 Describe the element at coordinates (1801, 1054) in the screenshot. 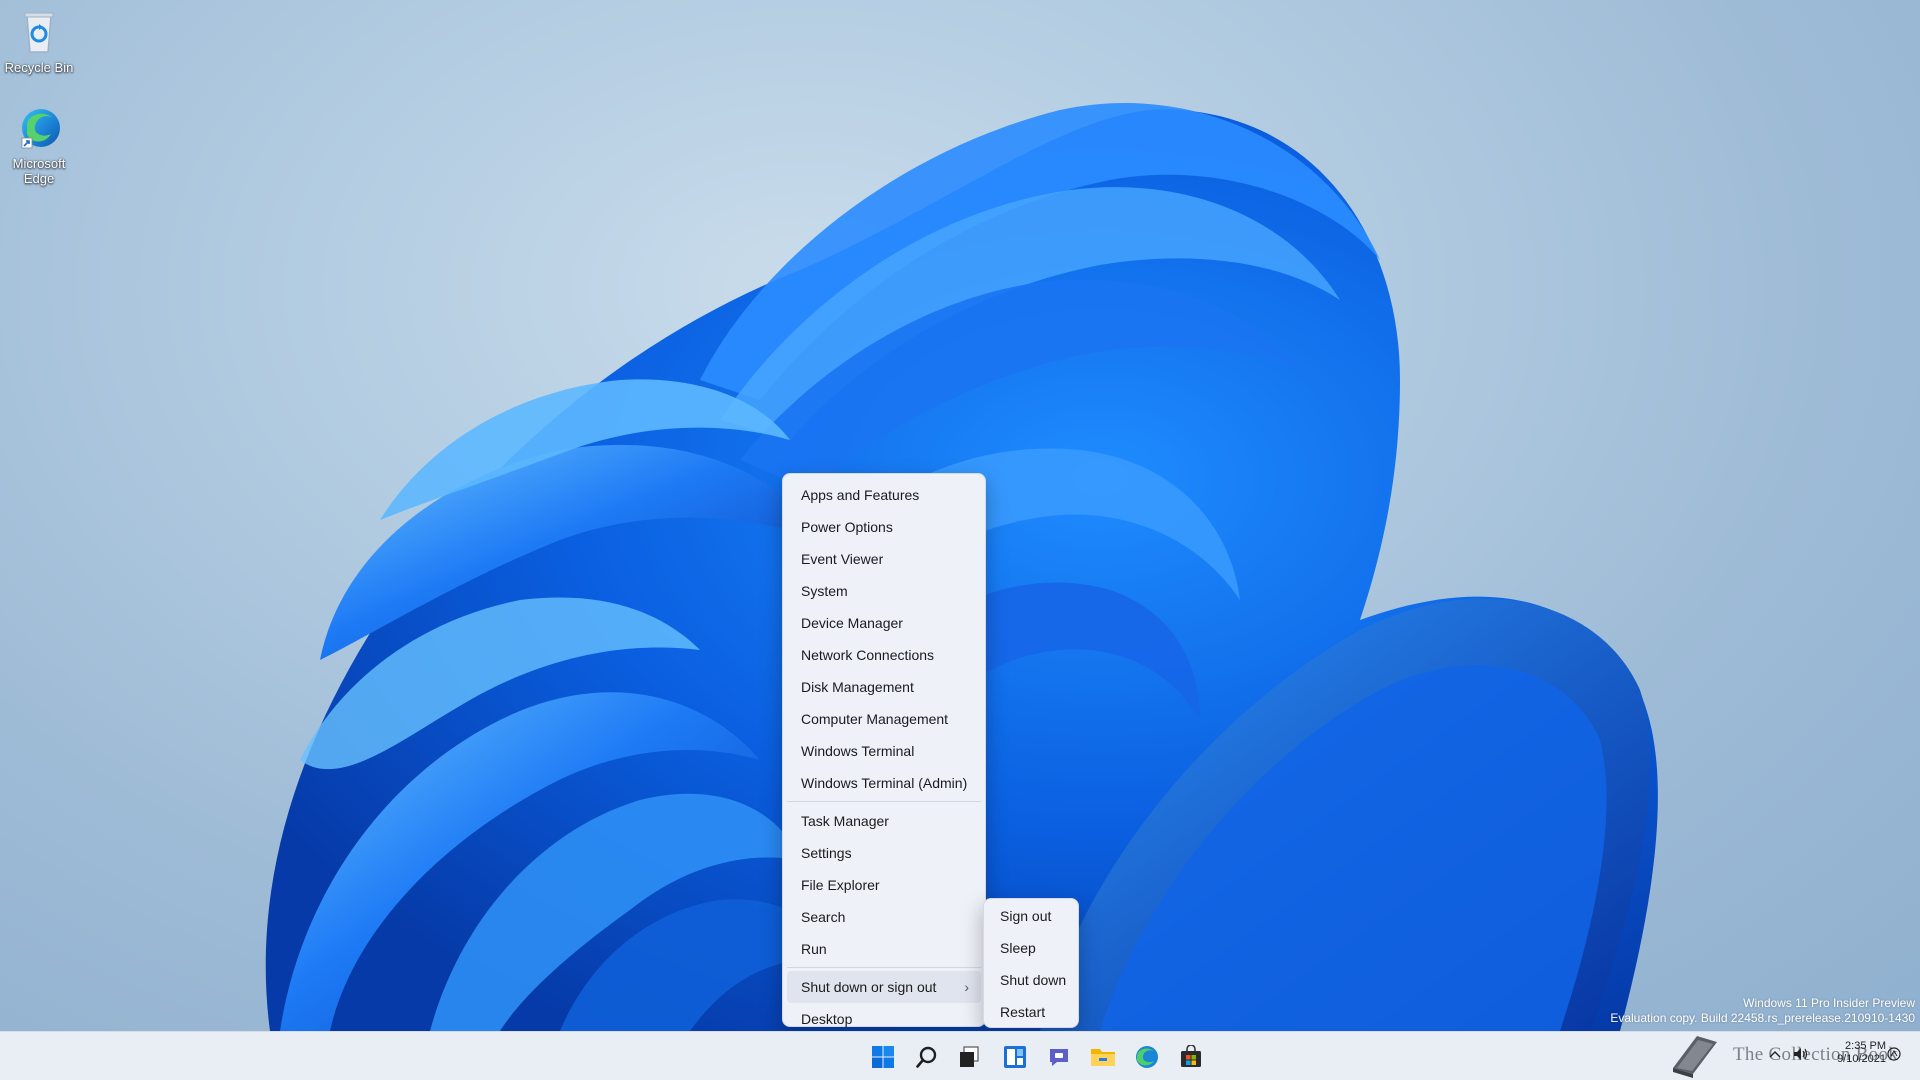

I see `volume-icon` at that location.